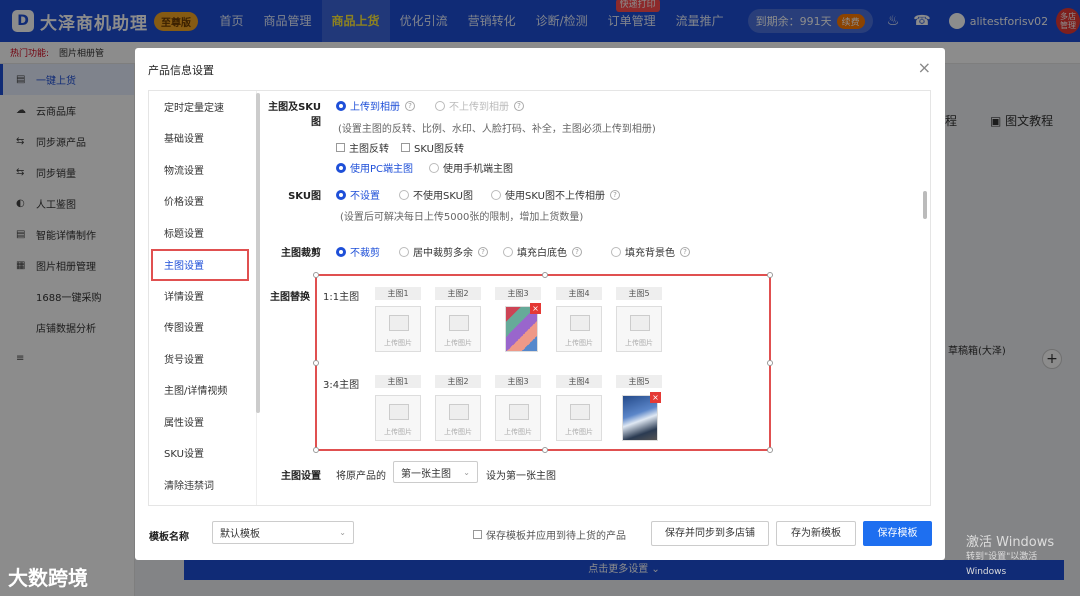 Image resolution: width=1080 pixels, height=596 pixels. I want to click on upload-slot-2-2: 上传图片, so click(458, 418).